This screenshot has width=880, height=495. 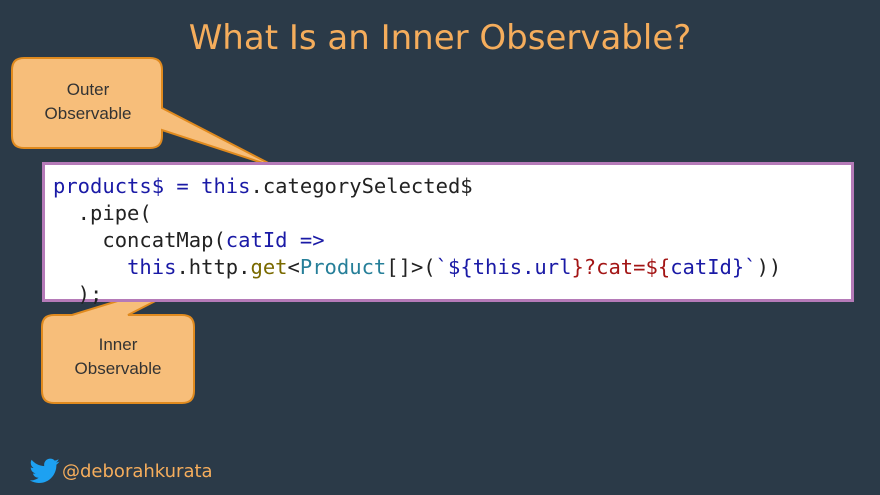 I want to click on outer-callout-line1: Outer, so click(x=88, y=89).